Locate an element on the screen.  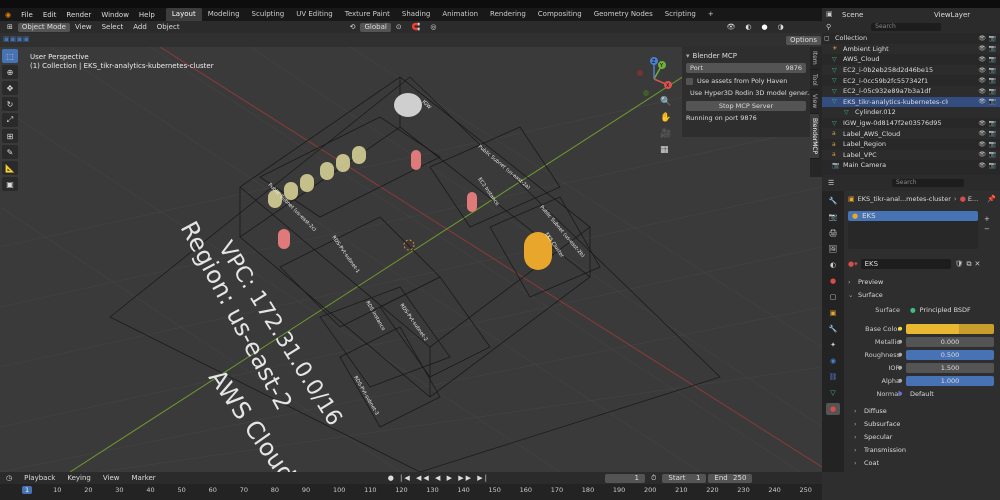
duplicate-material-icon: ⧉ is located at coordinates (969, 264).